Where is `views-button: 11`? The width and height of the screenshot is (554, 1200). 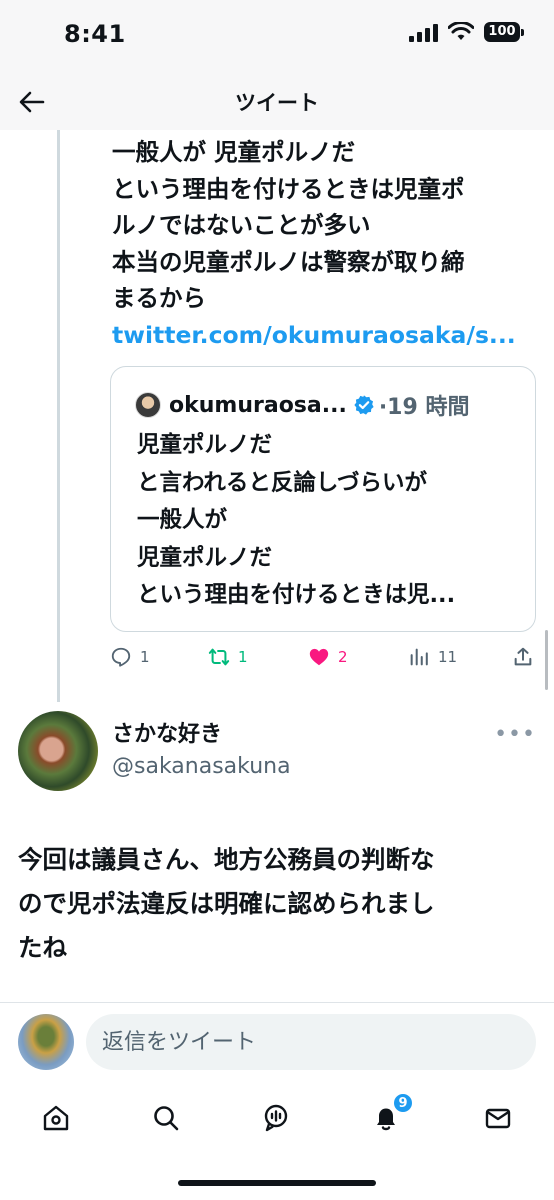 views-button: 11 is located at coordinates (432, 657).